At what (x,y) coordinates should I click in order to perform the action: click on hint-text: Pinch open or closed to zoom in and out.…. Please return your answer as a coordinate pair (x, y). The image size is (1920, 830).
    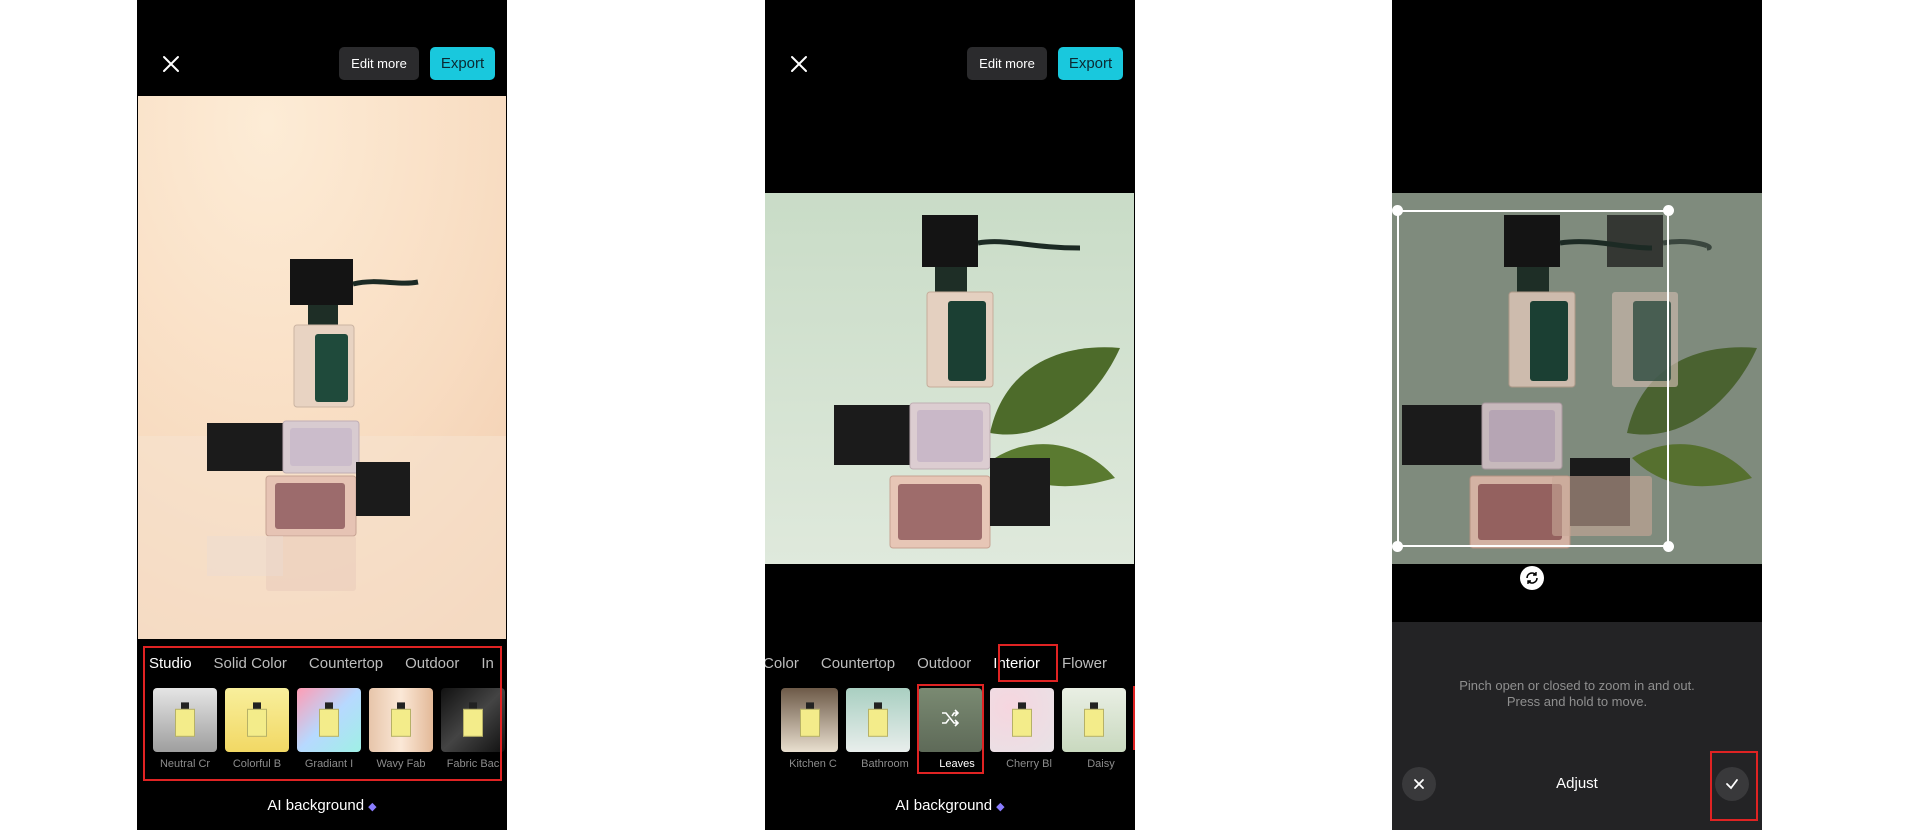
    Looking at the image, I should click on (1577, 693).